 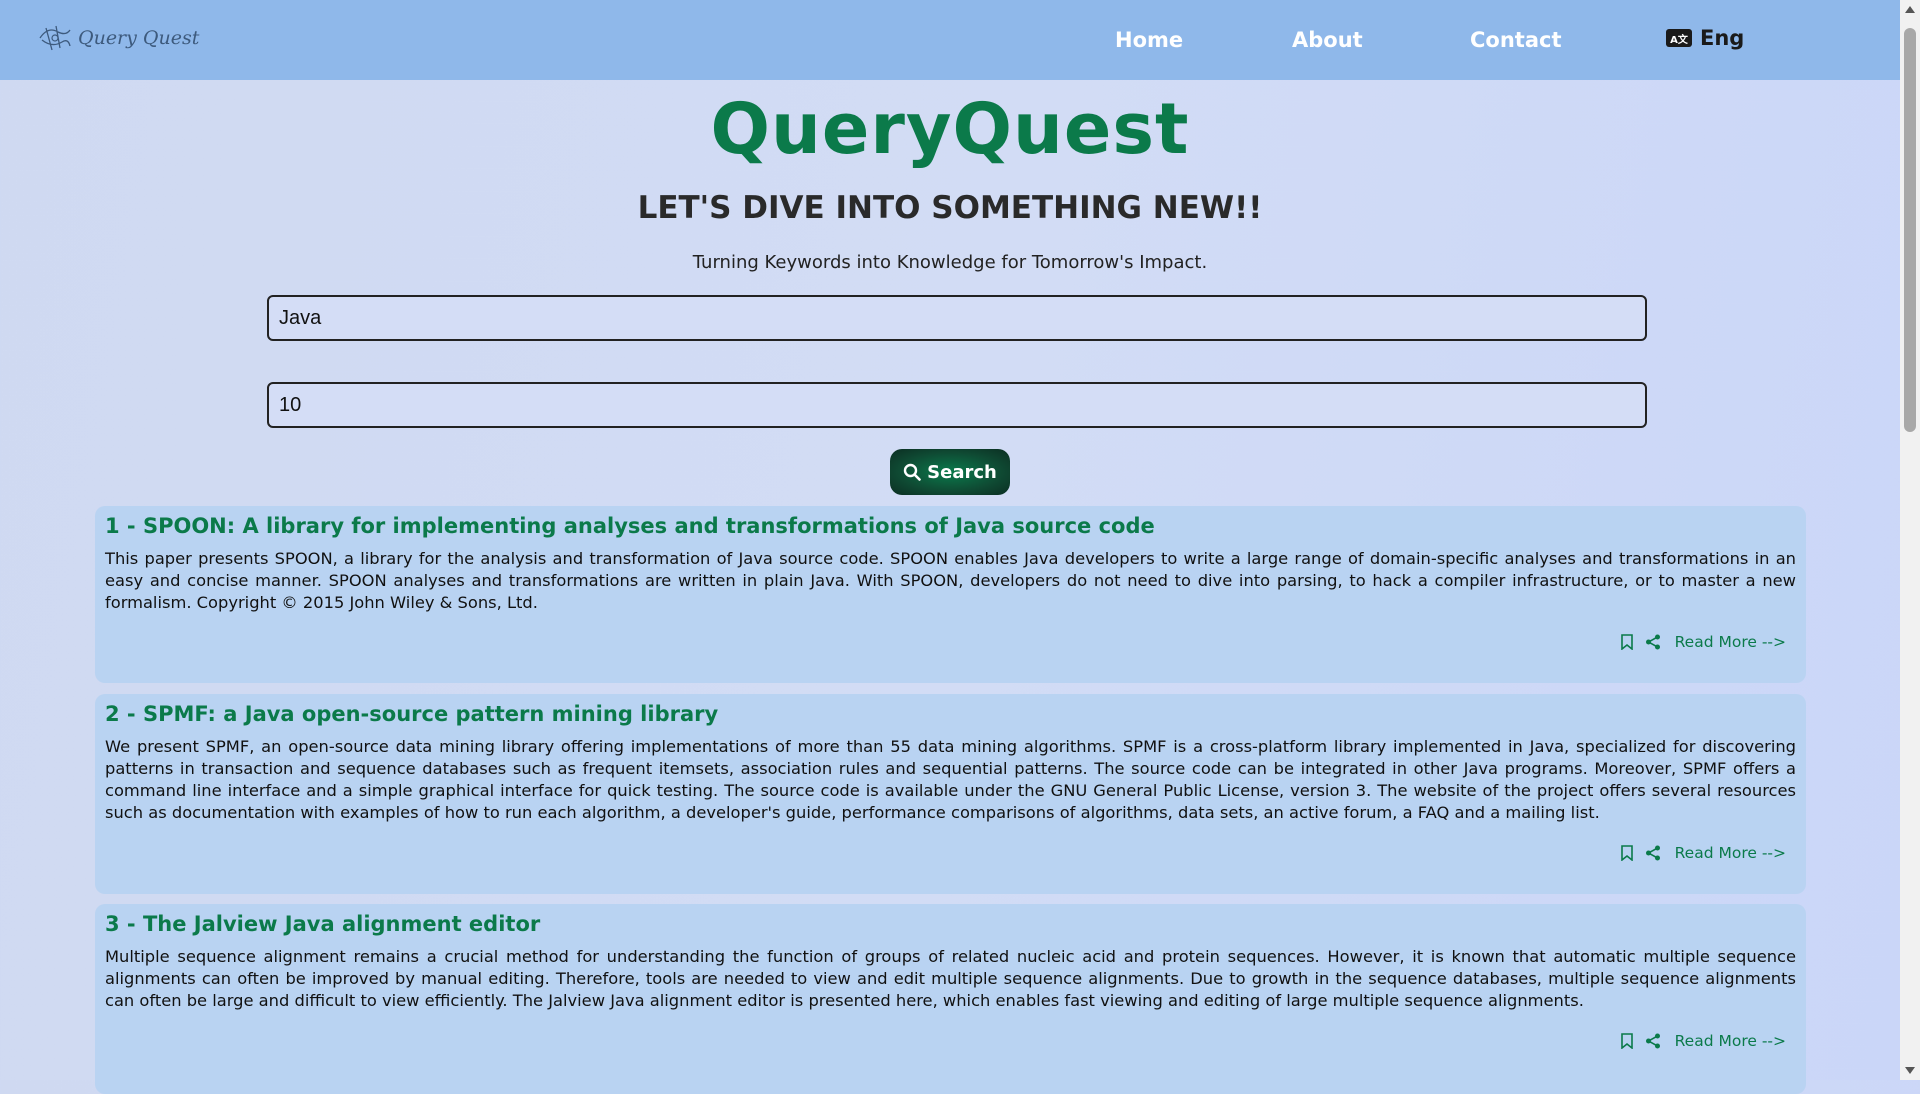 What do you see at coordinates (1722, 38) in the screenshot?
I see `language-label: Eng` at bounding box center [1722, 38].